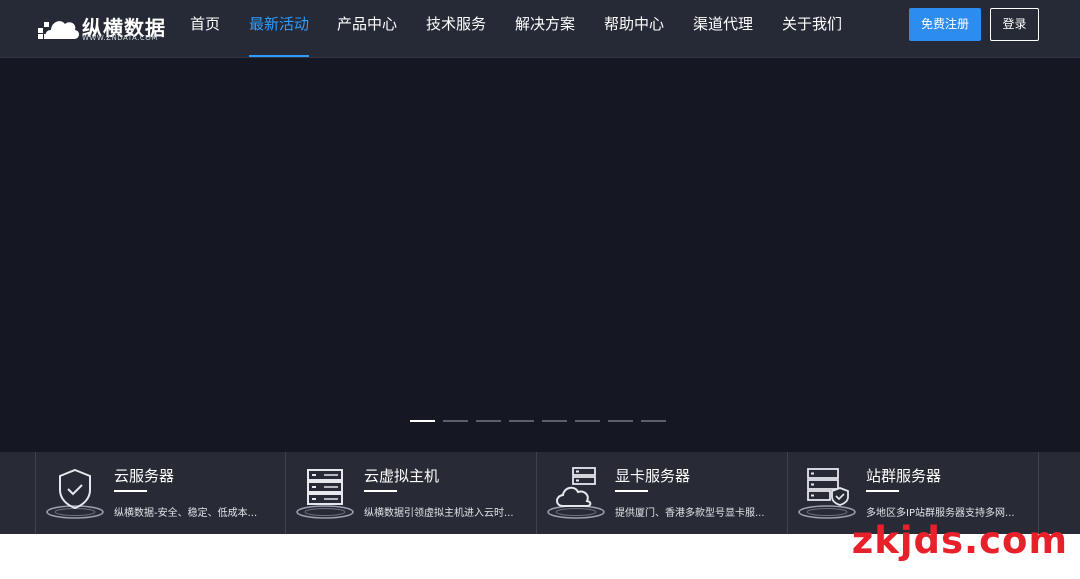  Describe the element at coordinates (279, 28) in the screenshot. I see `nav-item-latest-activities: 最新活动` at that location.